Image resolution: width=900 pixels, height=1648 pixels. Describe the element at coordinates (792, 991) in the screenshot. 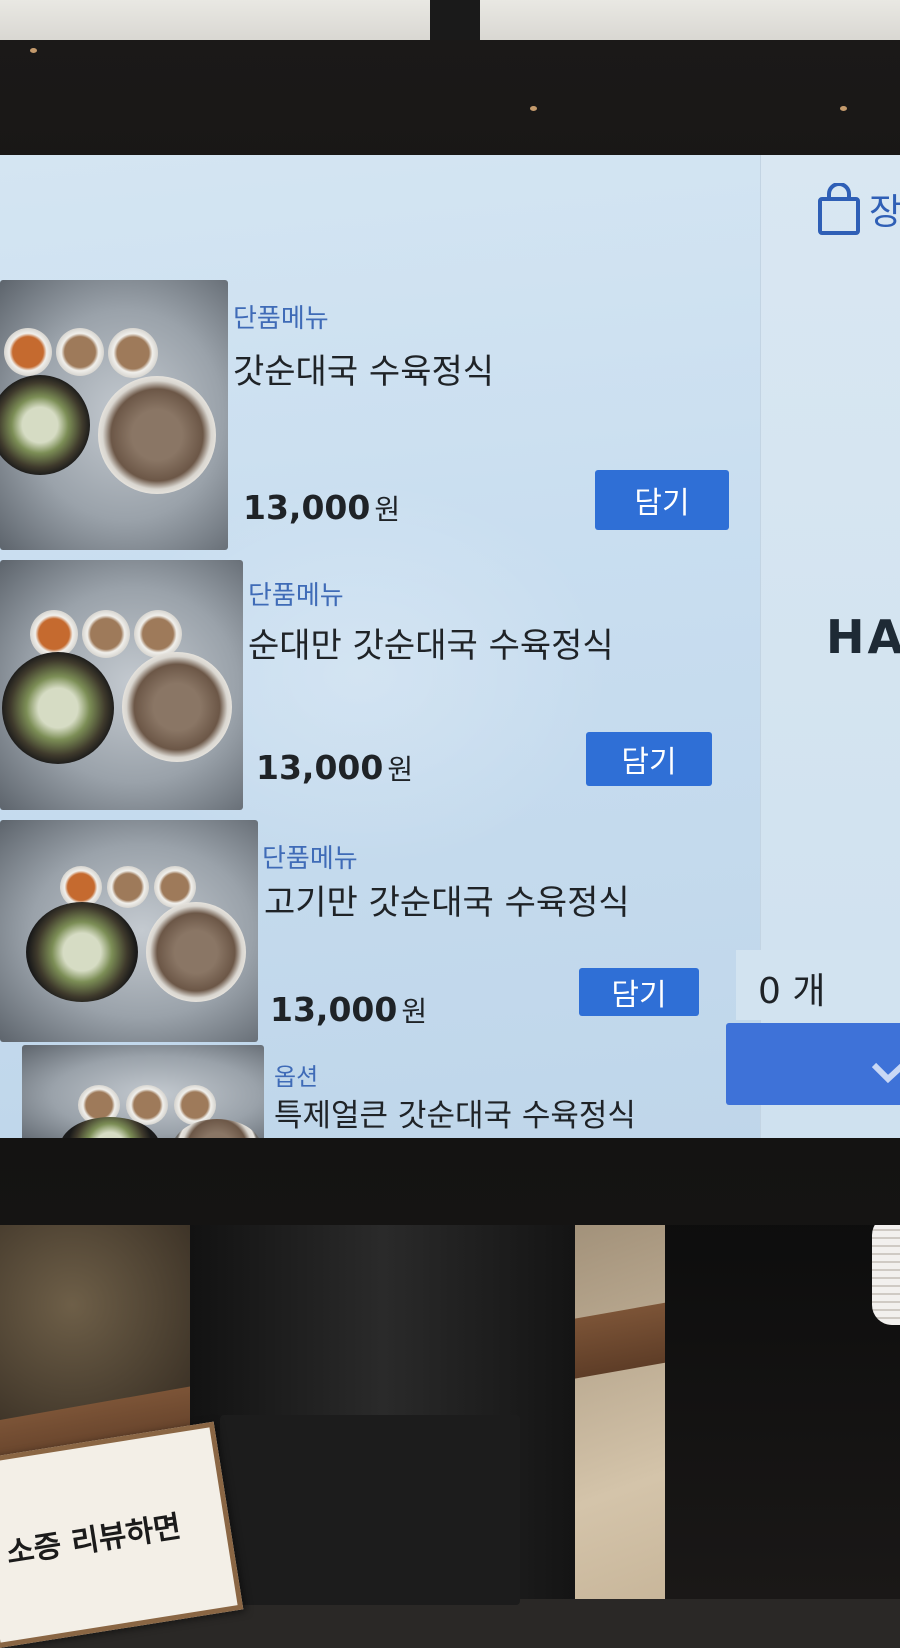

I see `cart-count: 0 개` at that location.